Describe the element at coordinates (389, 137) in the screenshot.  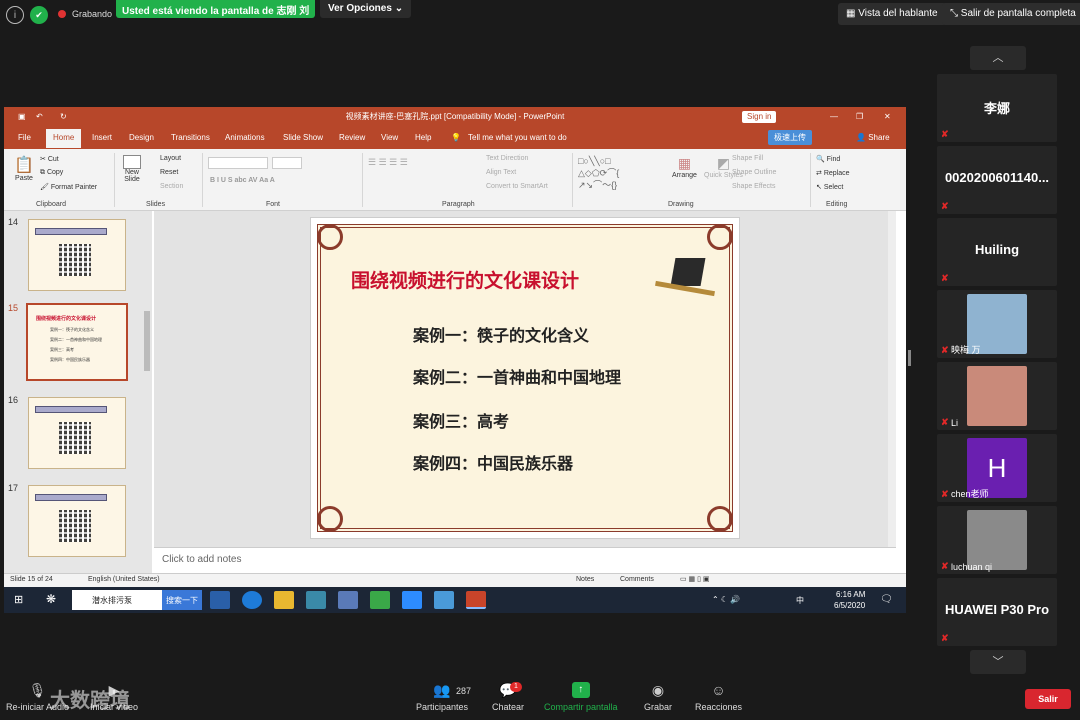
I see `tab-view: View` at that location.